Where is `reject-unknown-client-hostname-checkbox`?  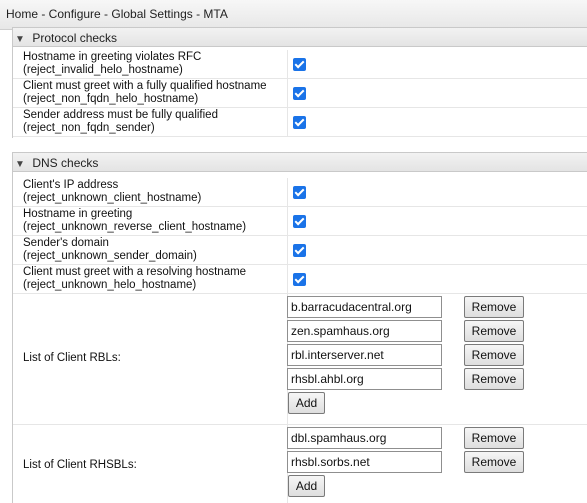 reject-unknown-client-hostname-checkbox is located at coordinates (299, 192).